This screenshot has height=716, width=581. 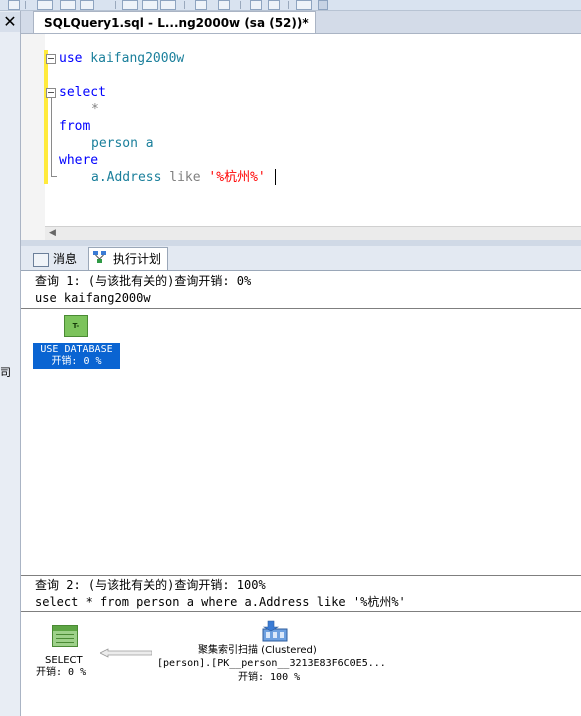 I want to click on string-literal: '%杭州%', so click(x=237, y=177).